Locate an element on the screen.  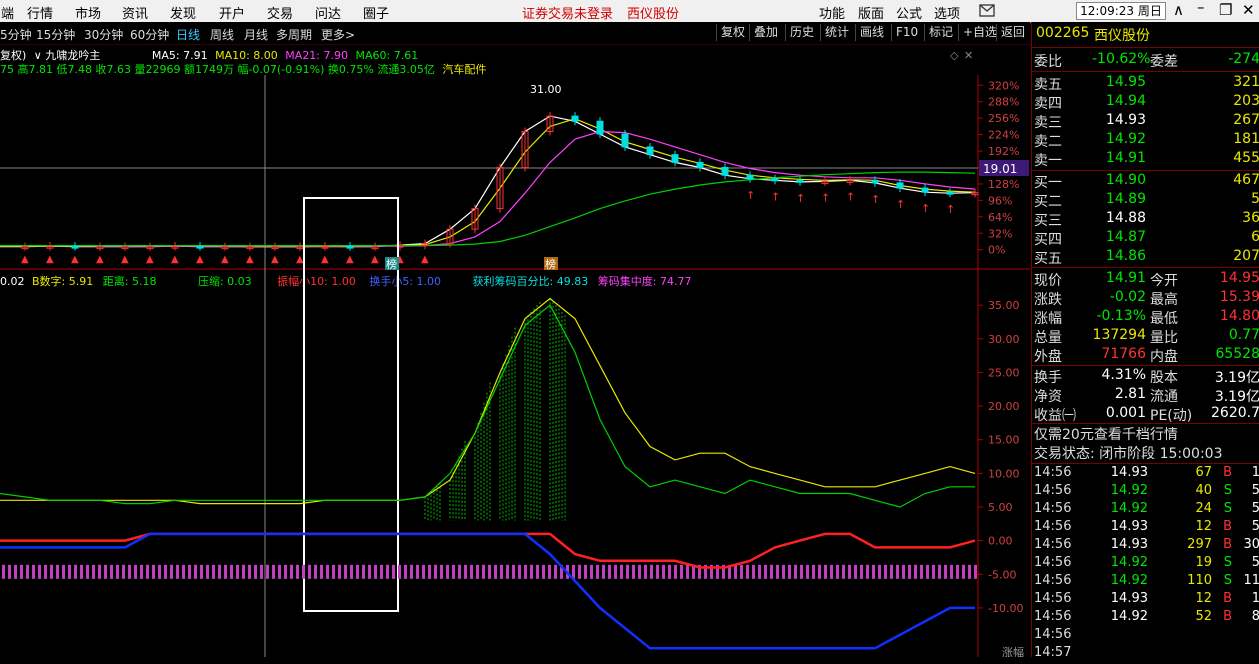
tool-statistics: 统计 is located at coordinates (834, 32).